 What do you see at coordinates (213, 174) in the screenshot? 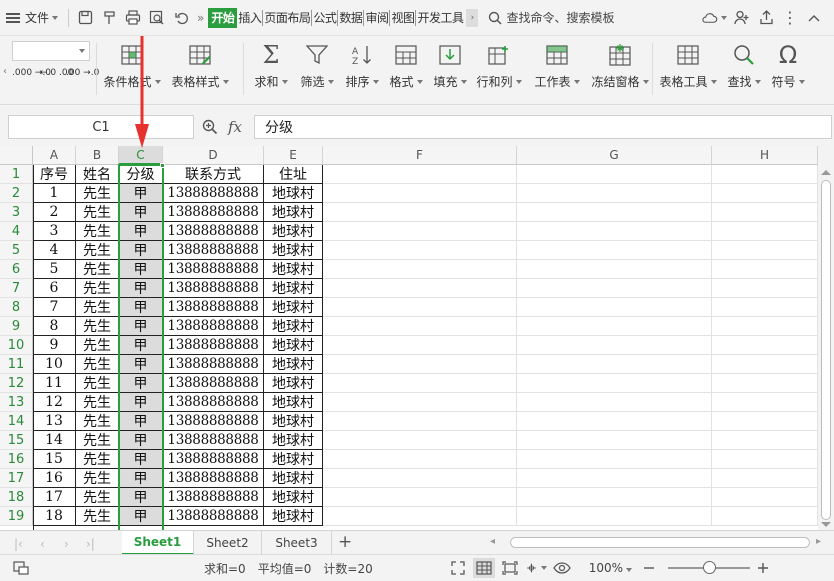
I see `table-header-cell: 联系方式` at bounding box center [213, 174].